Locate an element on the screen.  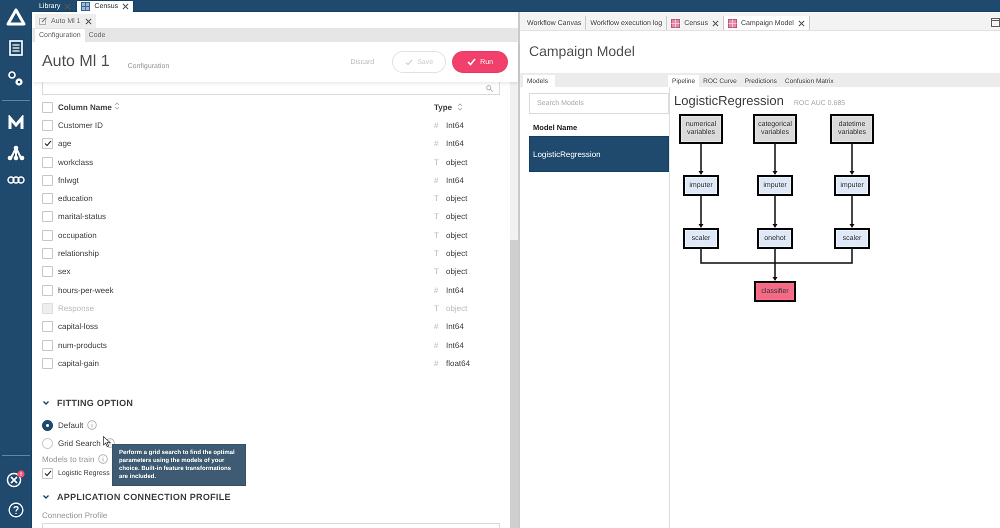
column-name: capital-gain is located at coordinates (78, 363).